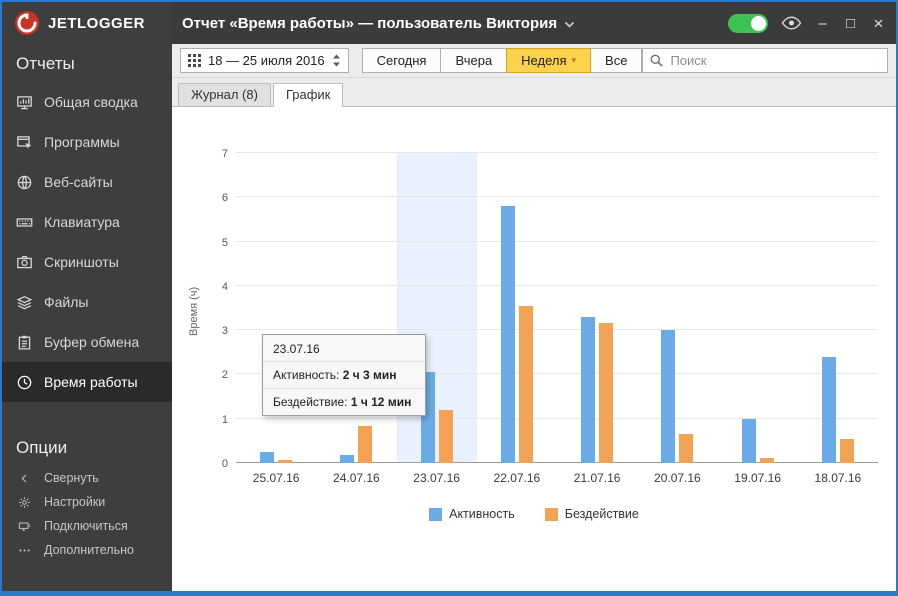  Describe the element at coordinates (401, 60) in the screenshot. I see `filter-button-today: Сегодня` at that location.